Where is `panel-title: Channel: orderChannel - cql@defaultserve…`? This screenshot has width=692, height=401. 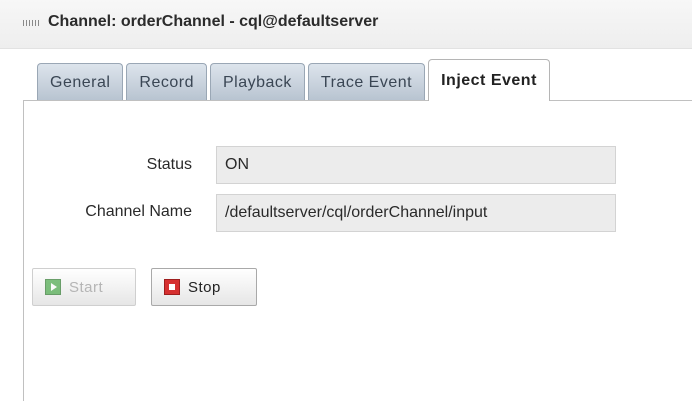 panel-title: Channel: orderChannel - cql@defaultserve… is located at coordinates (213, 21).